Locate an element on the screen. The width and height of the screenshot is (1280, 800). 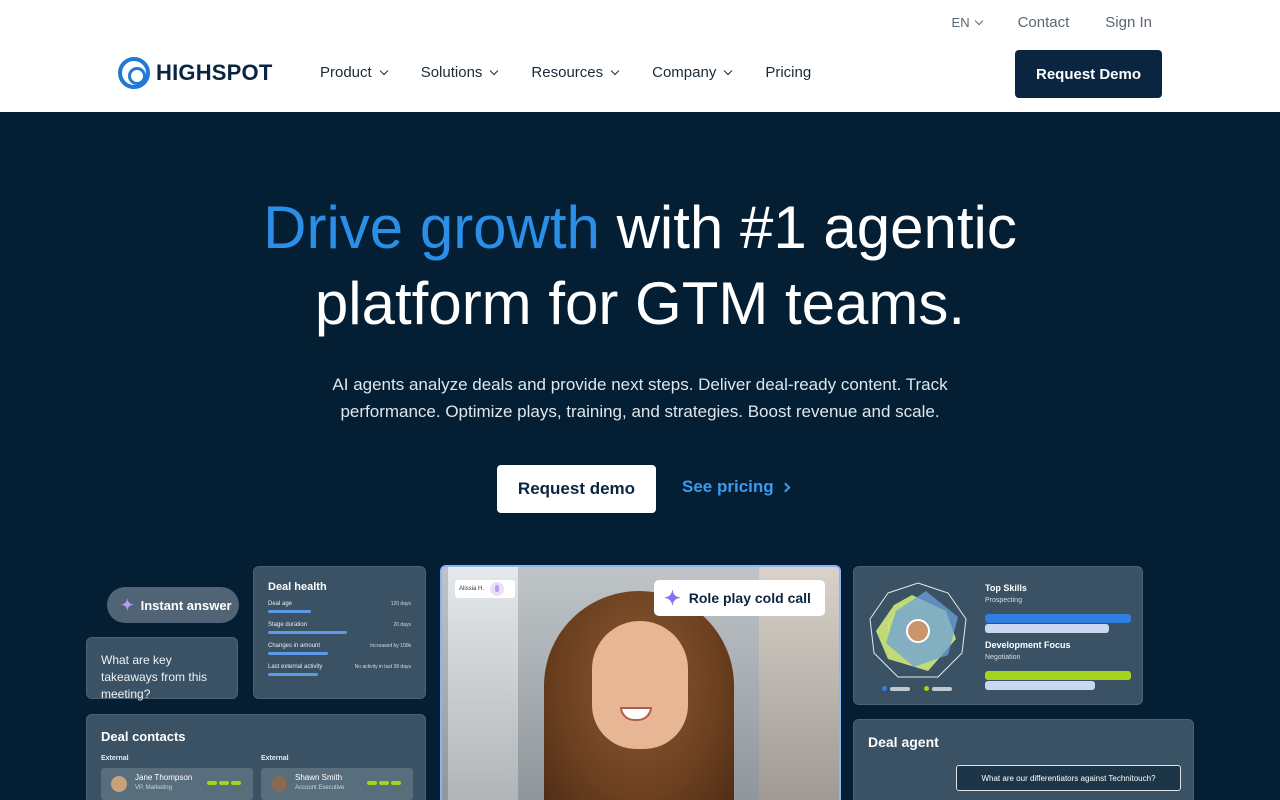
nav-item-solutions: Solutions is located at coordinates (459, 72).